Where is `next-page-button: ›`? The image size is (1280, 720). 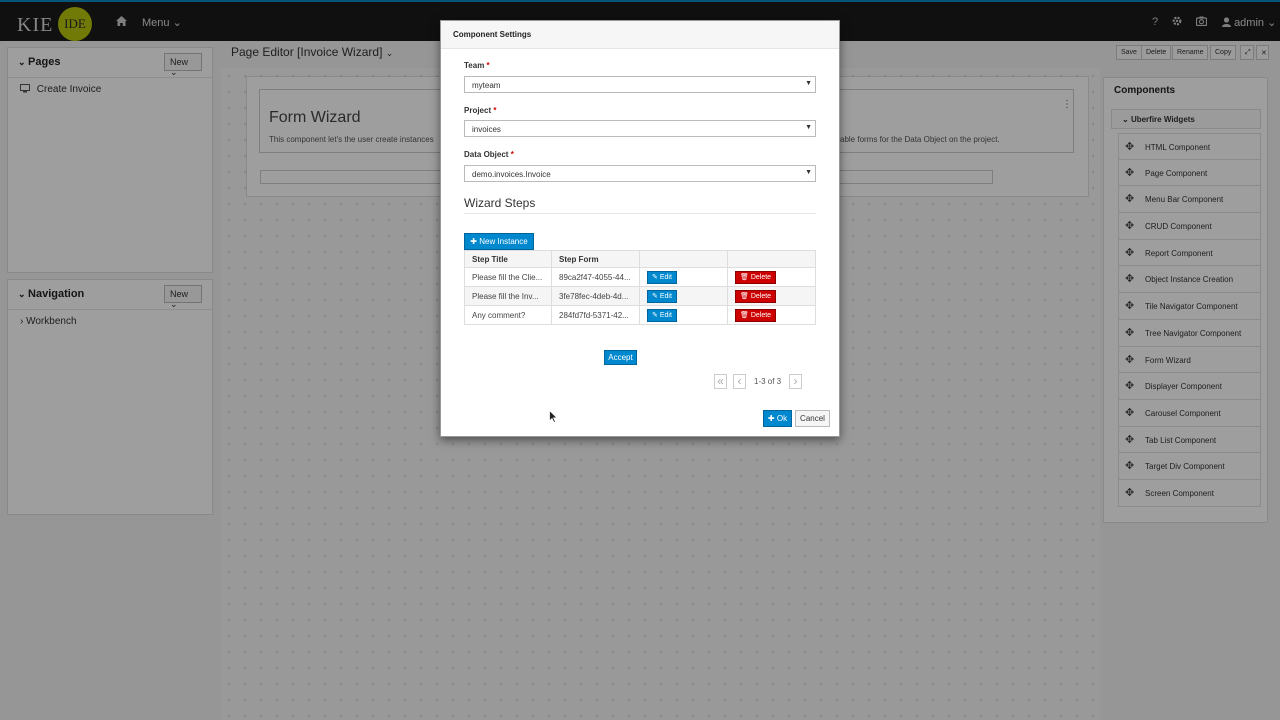 next-page-button: › is located at coordinates (795, 381).